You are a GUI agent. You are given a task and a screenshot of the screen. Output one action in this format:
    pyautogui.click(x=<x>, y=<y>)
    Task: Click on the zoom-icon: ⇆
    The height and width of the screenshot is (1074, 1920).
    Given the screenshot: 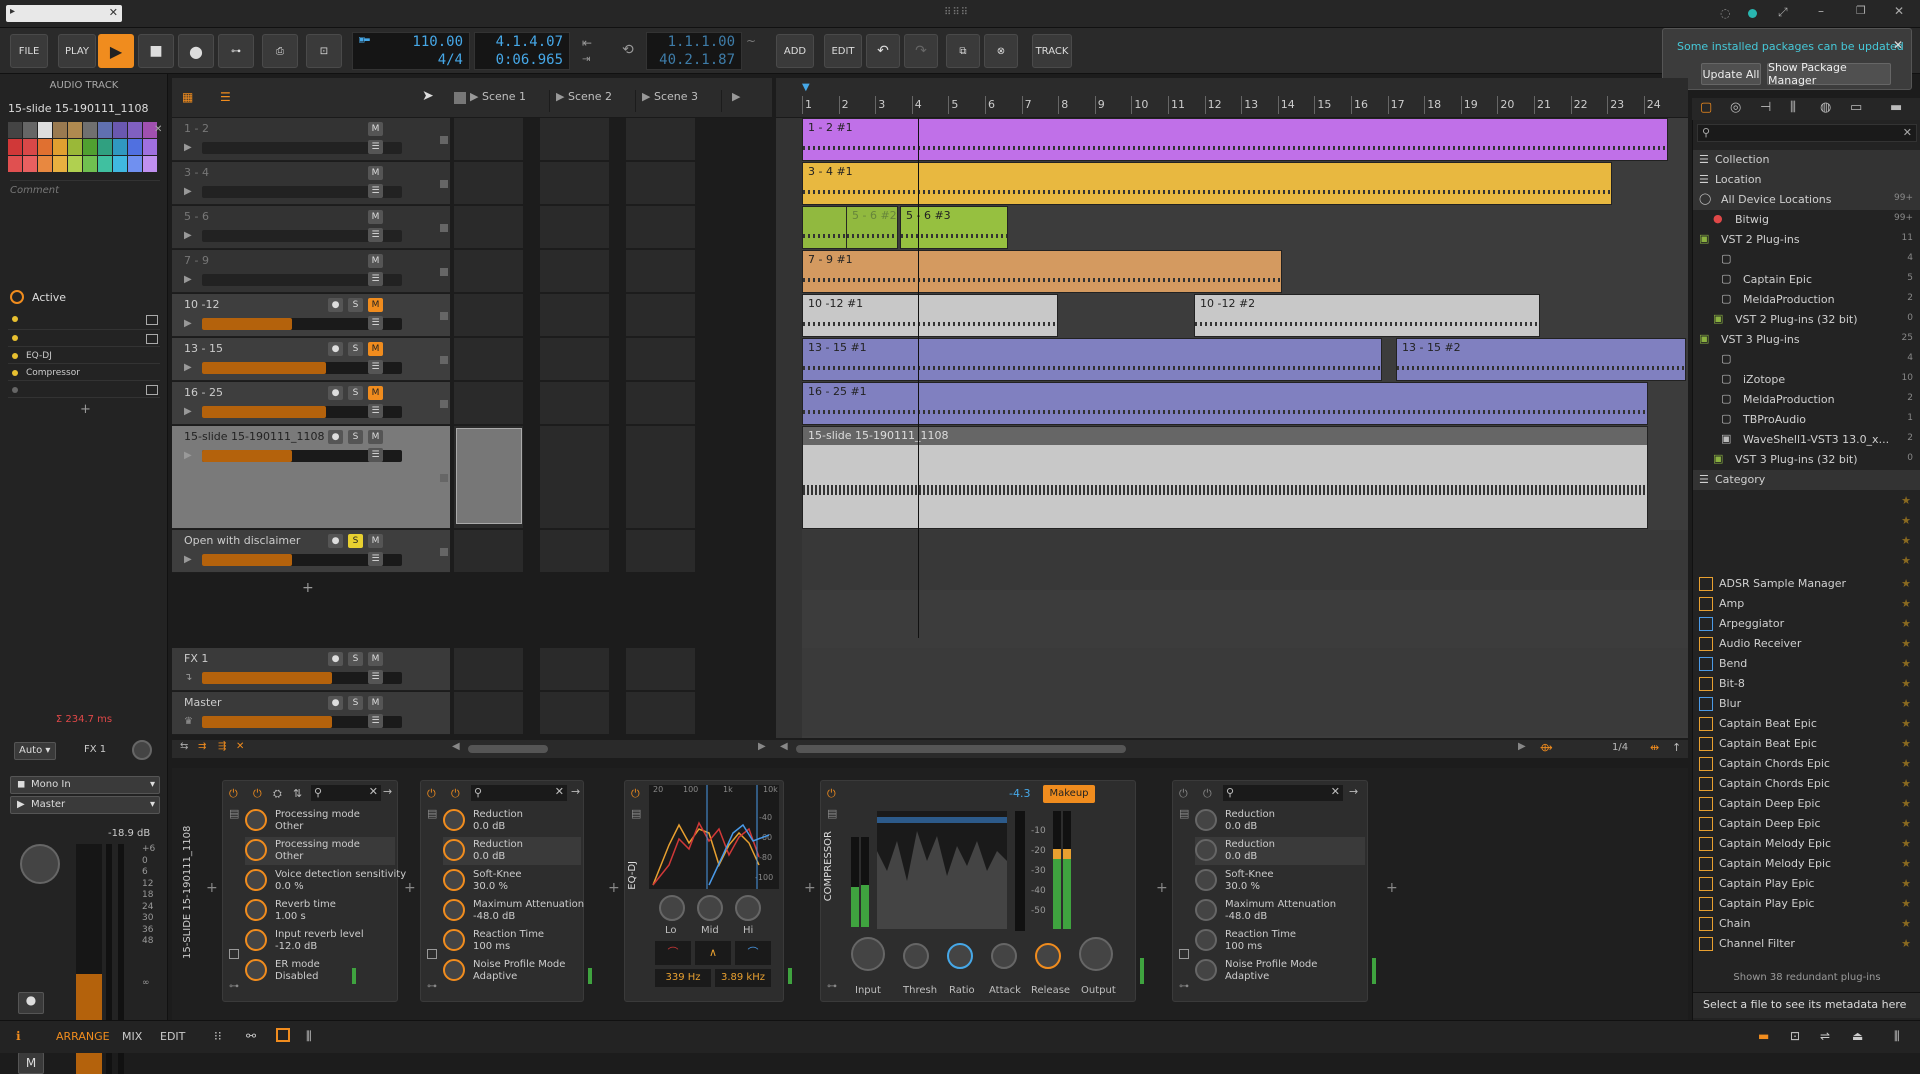 What is the action you would take?
    pyautogui.click(x=184, y=746)
    